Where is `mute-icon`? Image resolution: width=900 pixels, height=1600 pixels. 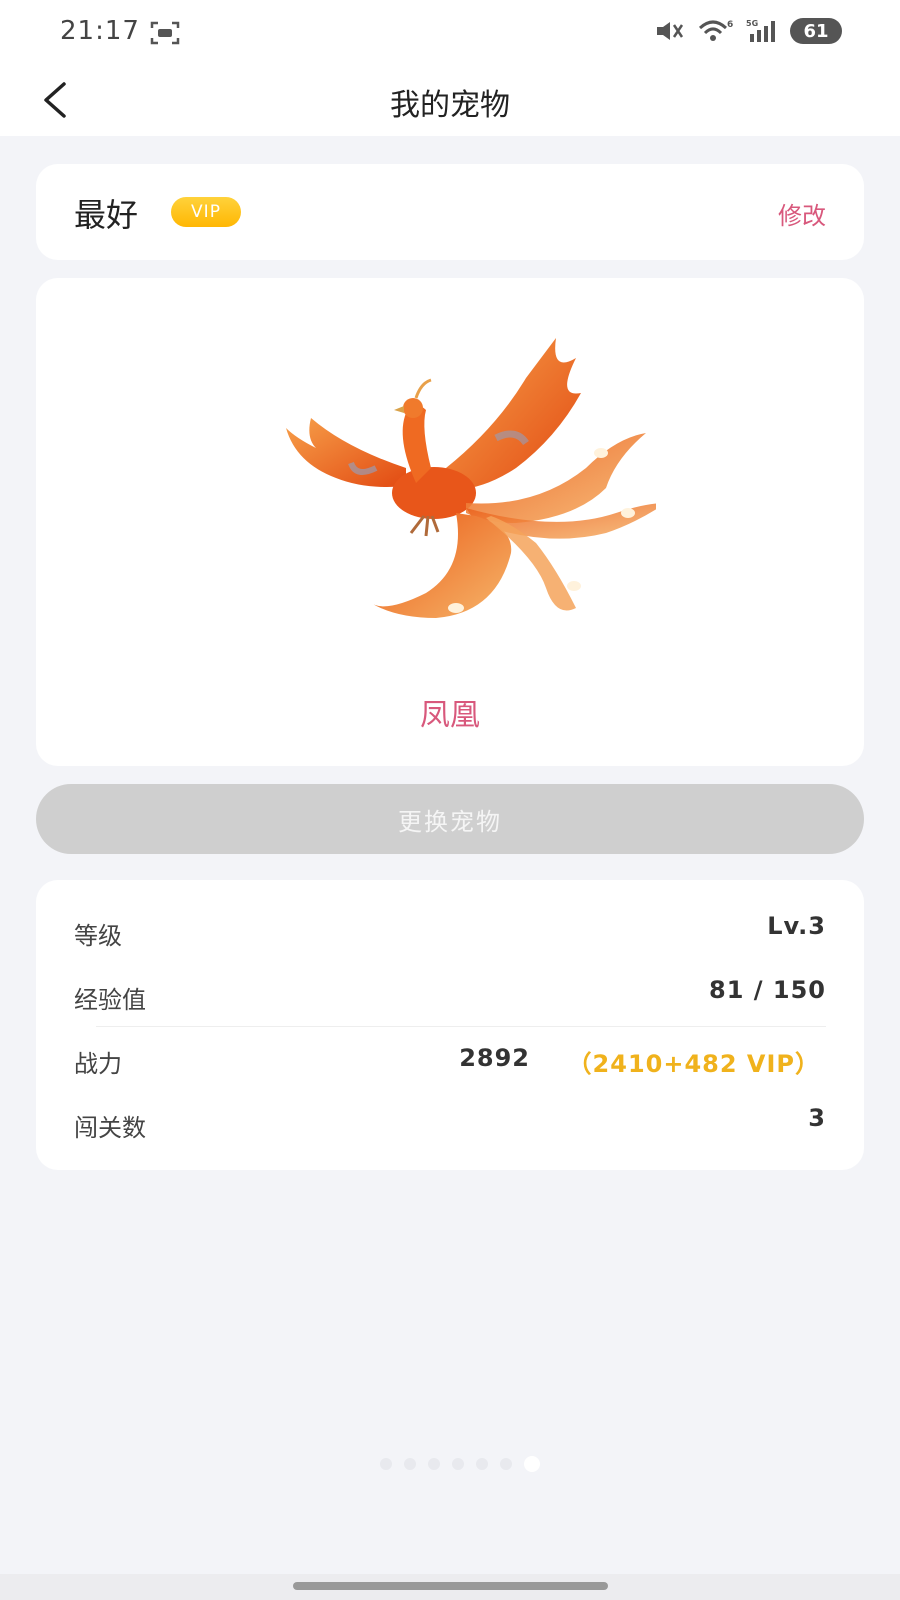 mute-icon is located at coordinates (670, 31).